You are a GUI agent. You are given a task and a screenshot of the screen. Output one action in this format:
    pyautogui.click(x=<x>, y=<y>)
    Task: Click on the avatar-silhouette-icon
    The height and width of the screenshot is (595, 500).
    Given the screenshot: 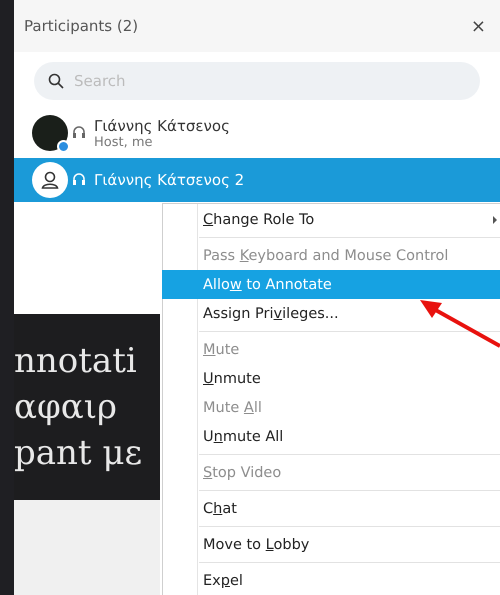 What is the action you would take?
    pyautogui.click(x=50, y=180)
    